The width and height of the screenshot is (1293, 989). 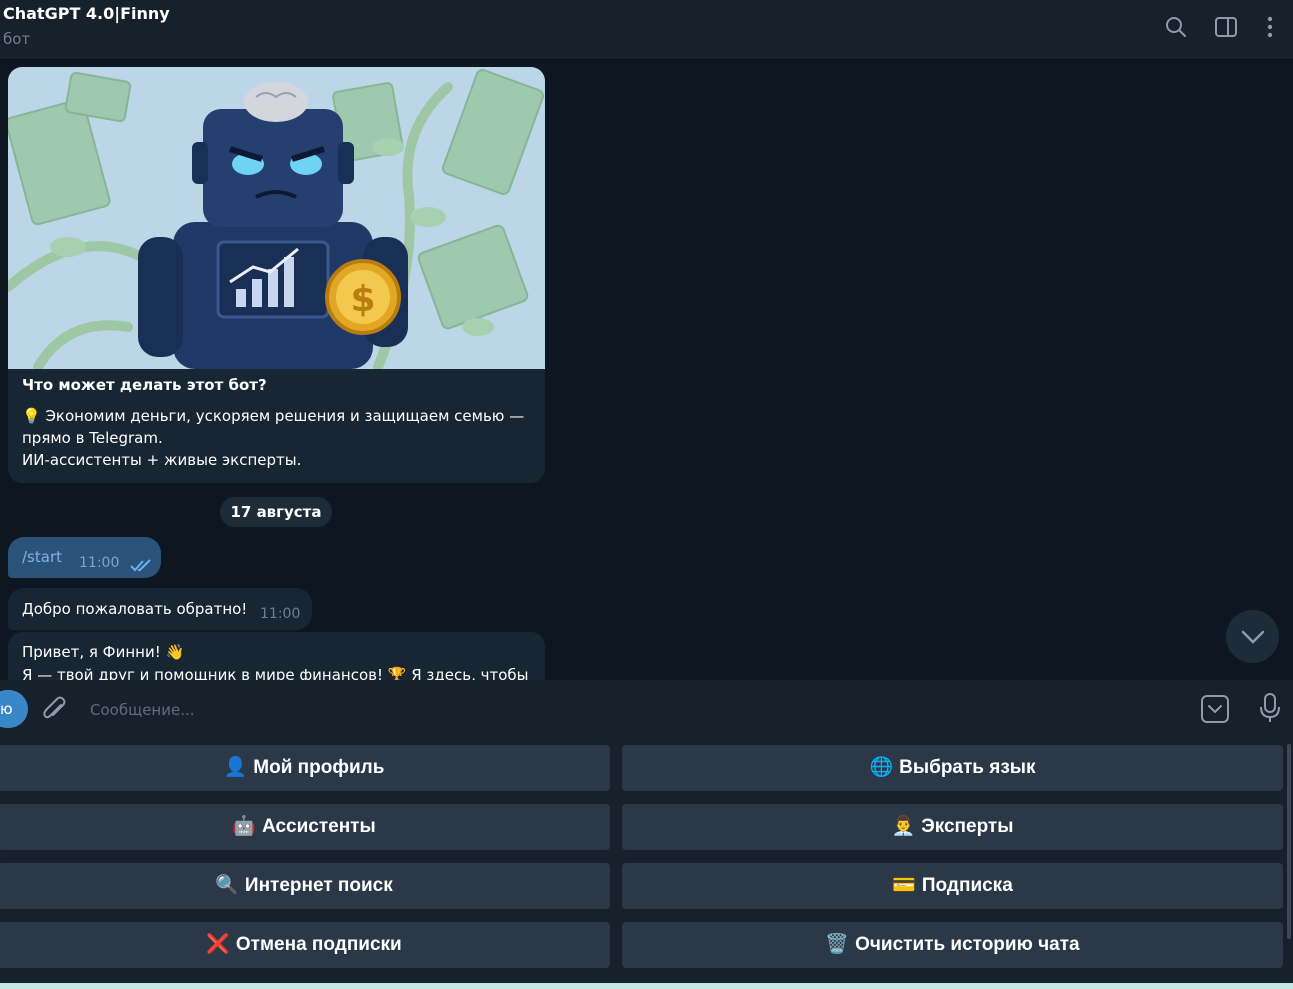 What do you see at coordinates (646, 986) in the screenshot?
I see `window-bottom-edge` at bounding box center [646, 986].